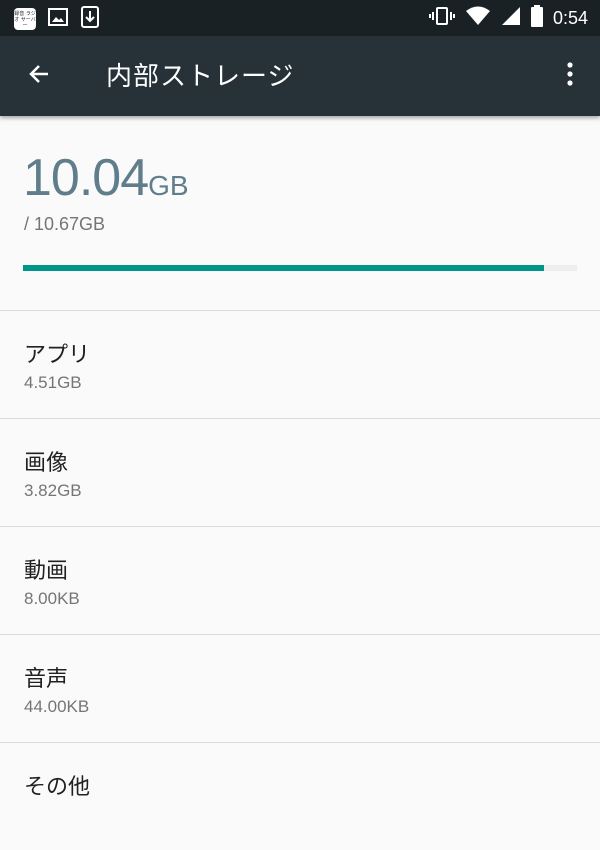 This screenshot has width=600, height=850. Describe the element at coordinates (46, 679) in the screenshot. I see `category-label: 音声` at that location.